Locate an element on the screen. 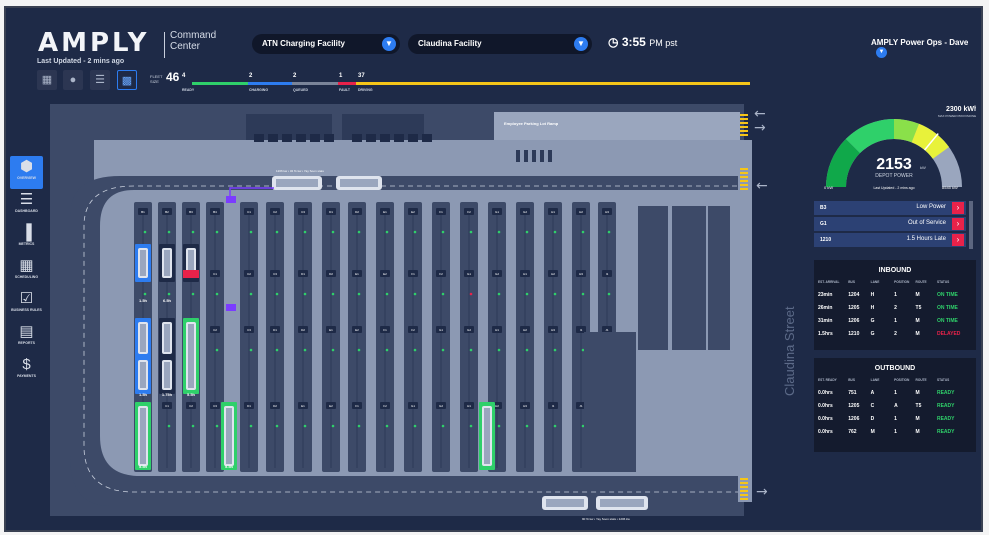 This screenshot has width=989, height=535. inbound-row: 23min 1204 H 1 M ON TIME is located at coordinates (895, 295).